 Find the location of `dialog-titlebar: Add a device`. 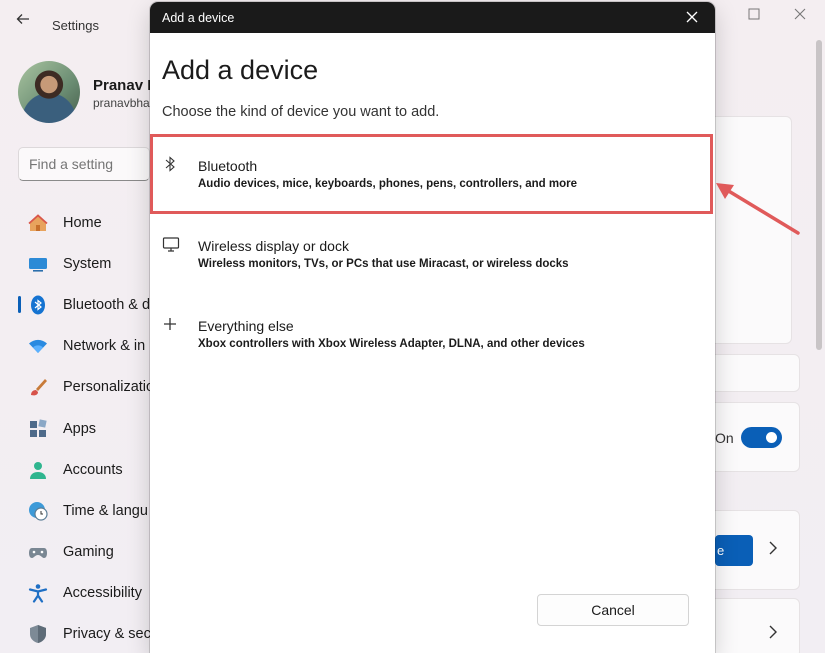

dialog-titlebar: Add a device is located at coordinates (432, 17).